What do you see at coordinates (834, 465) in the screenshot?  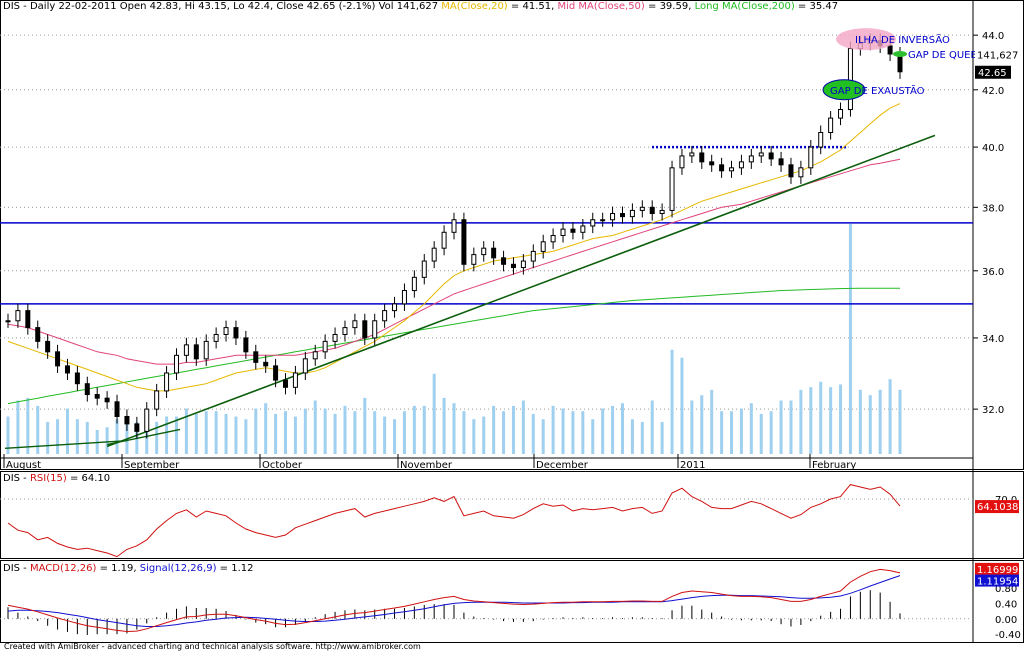 I see `x-axis-label: February` at bounding box center [834, 465].